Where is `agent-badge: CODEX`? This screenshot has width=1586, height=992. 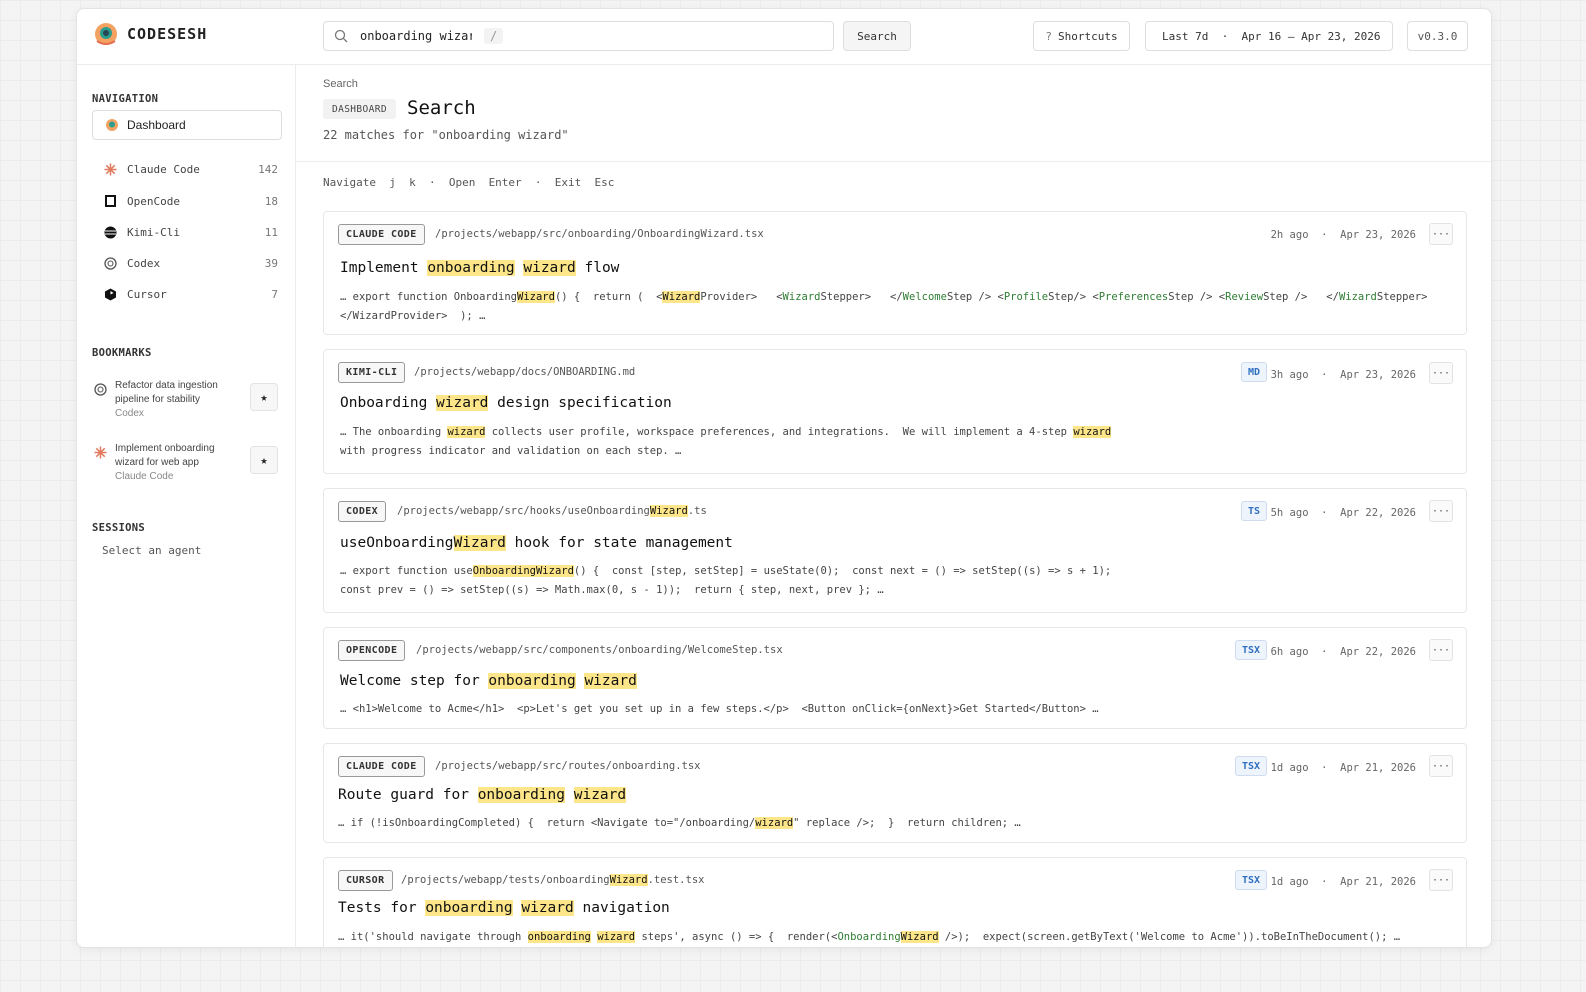 agent-badge: CODEX is located at coordinates (362, 511).